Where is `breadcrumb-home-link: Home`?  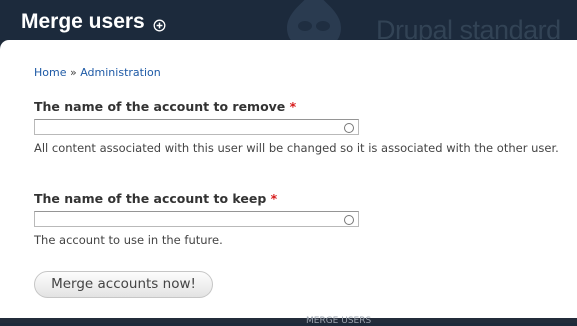
breadcrumb-home-link: Home is located at coordinates (50, 72).